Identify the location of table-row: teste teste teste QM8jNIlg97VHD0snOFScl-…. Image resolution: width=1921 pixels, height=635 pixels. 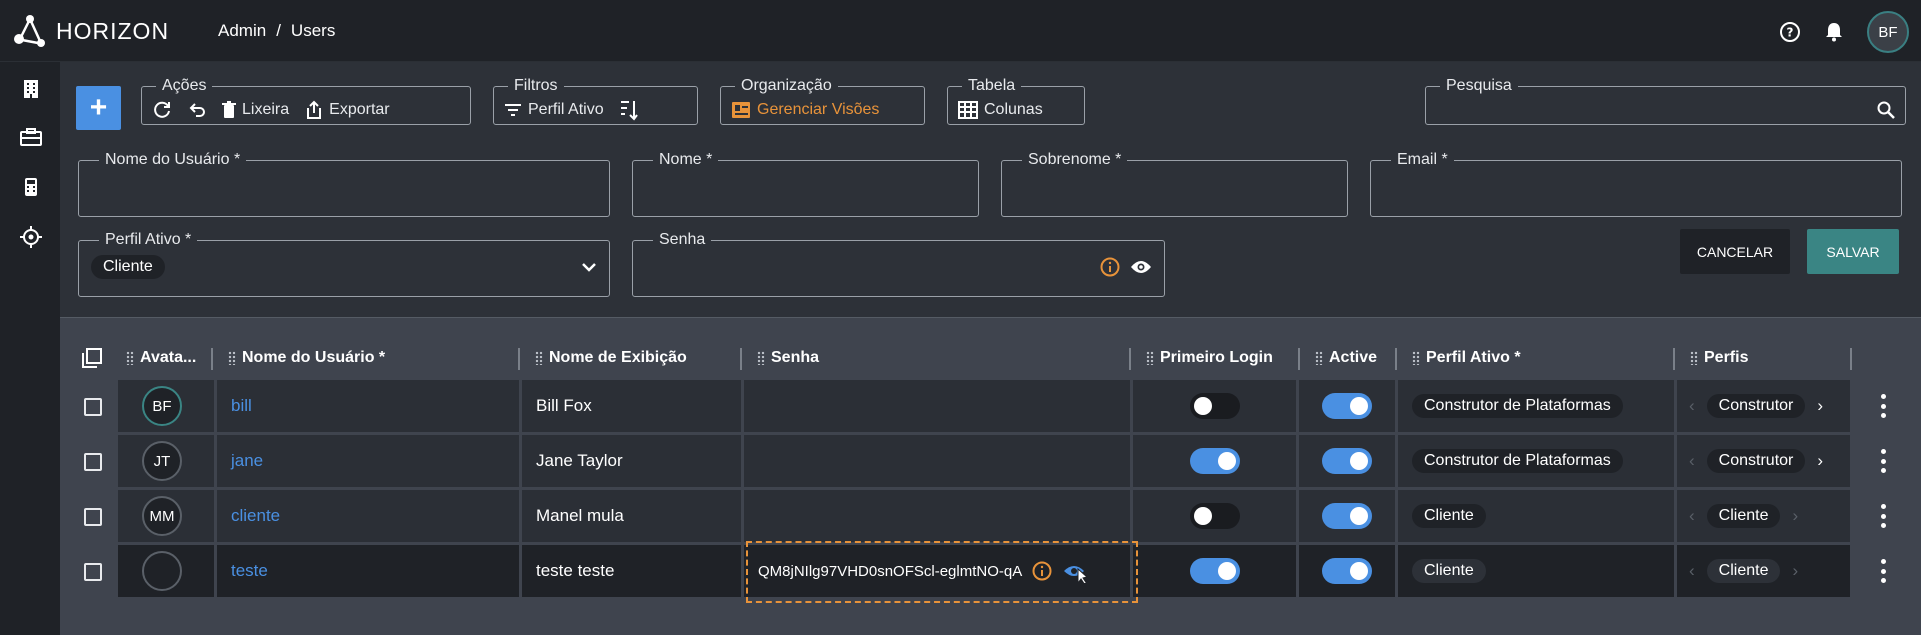
(990, 572).